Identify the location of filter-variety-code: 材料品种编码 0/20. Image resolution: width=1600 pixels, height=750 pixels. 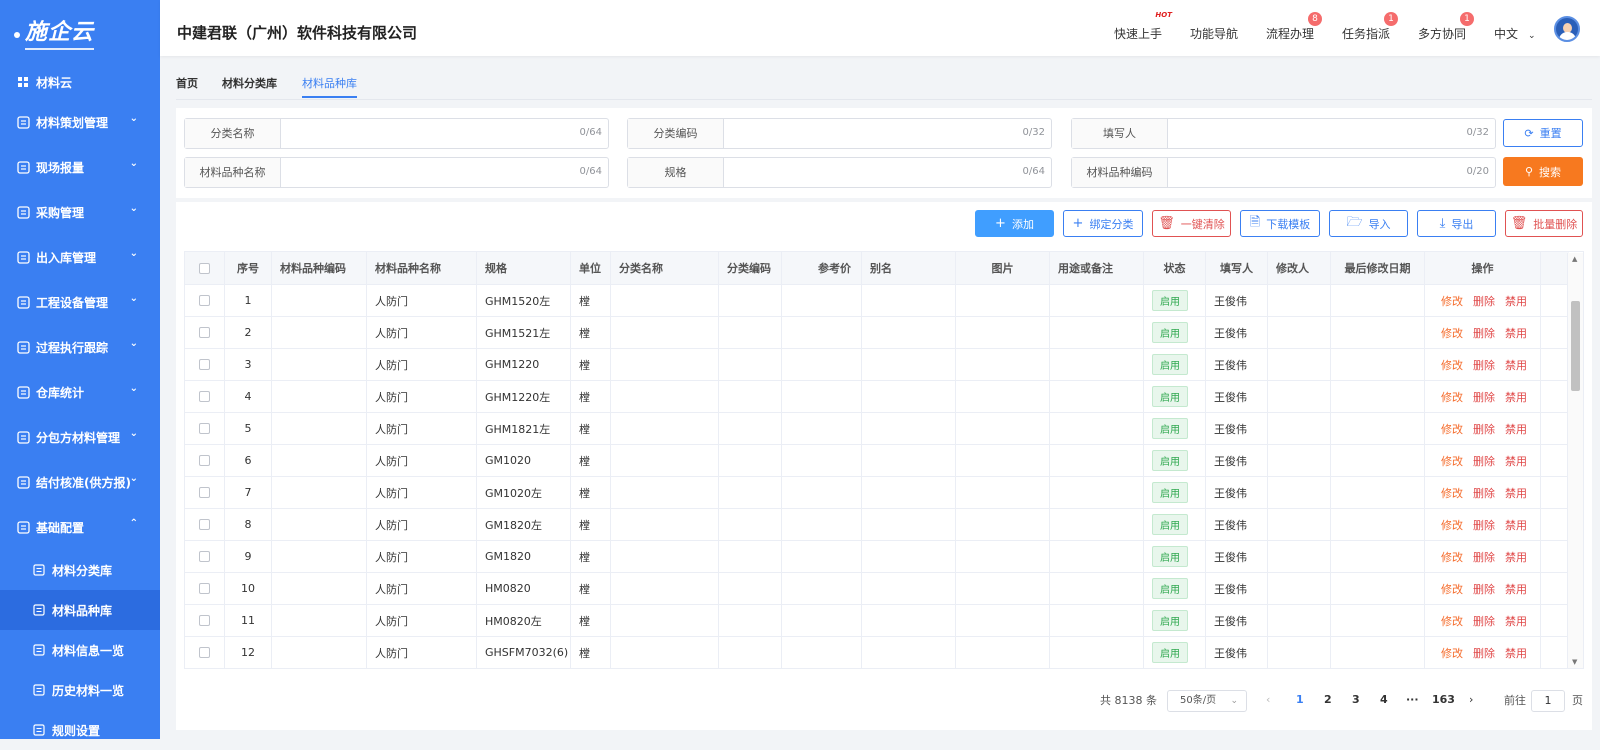
(1283, 172).